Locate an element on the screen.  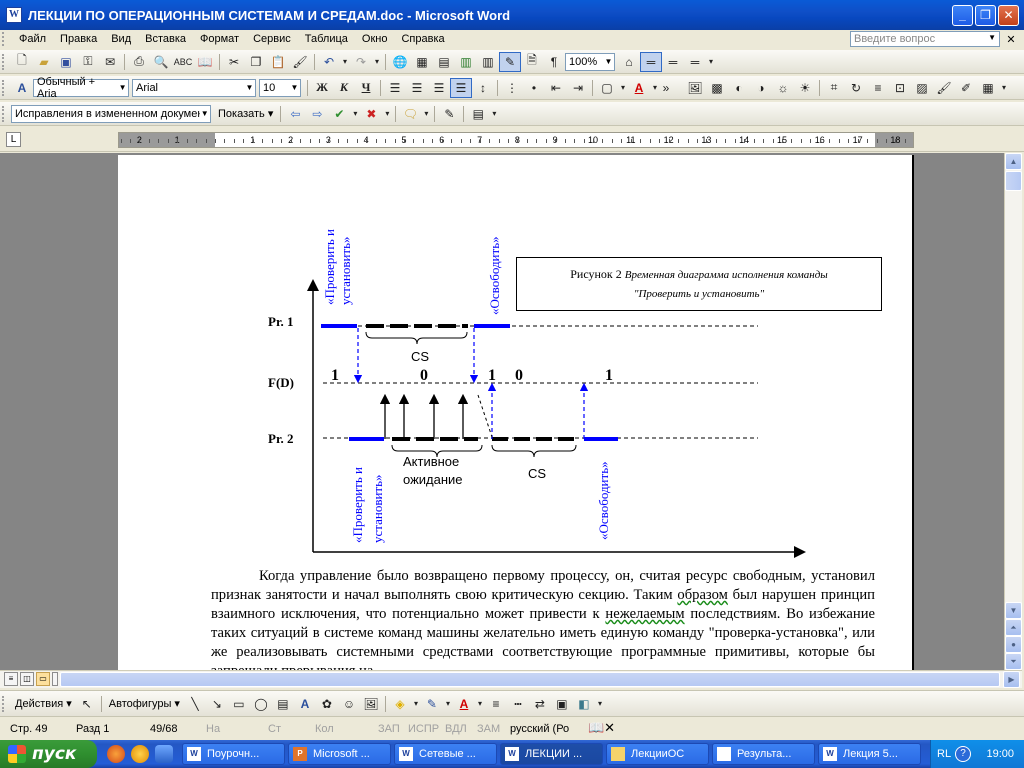
new-document-icon: 🗋 is located at coordinates (22, 62).